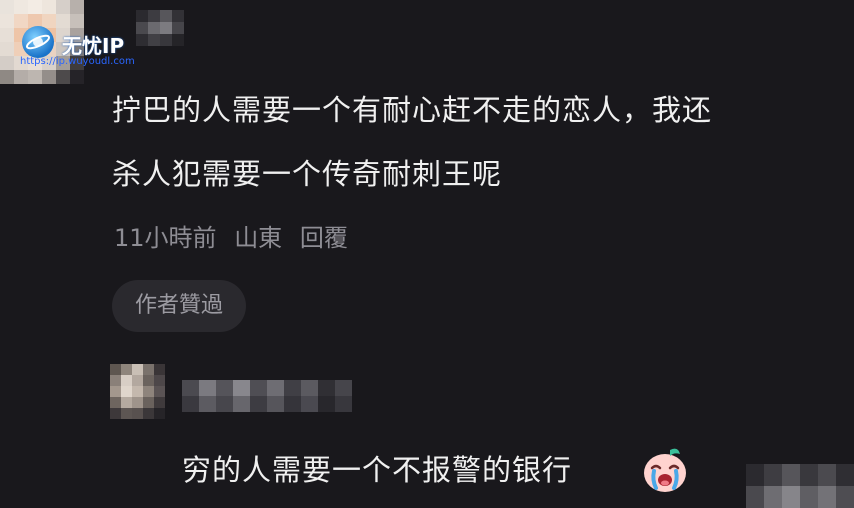 The width and height of the screenshot is (854, 508). What do you see at coordinates (324, 238) in the screenshot?
I see `reply-button: 回覆` at bounding box center [324, 238].